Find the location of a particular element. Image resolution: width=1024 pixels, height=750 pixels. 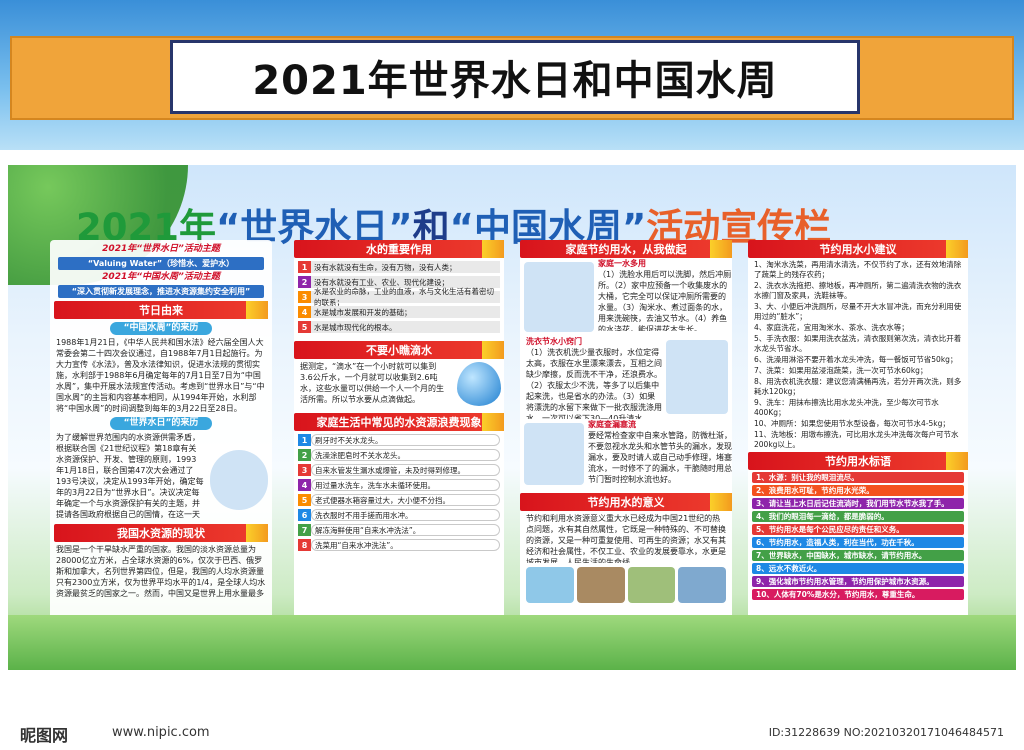

tip-item: 4、家庭洗花，宜用淘米水、茶水、洗衣水等； is located at coordinates (831, 327).